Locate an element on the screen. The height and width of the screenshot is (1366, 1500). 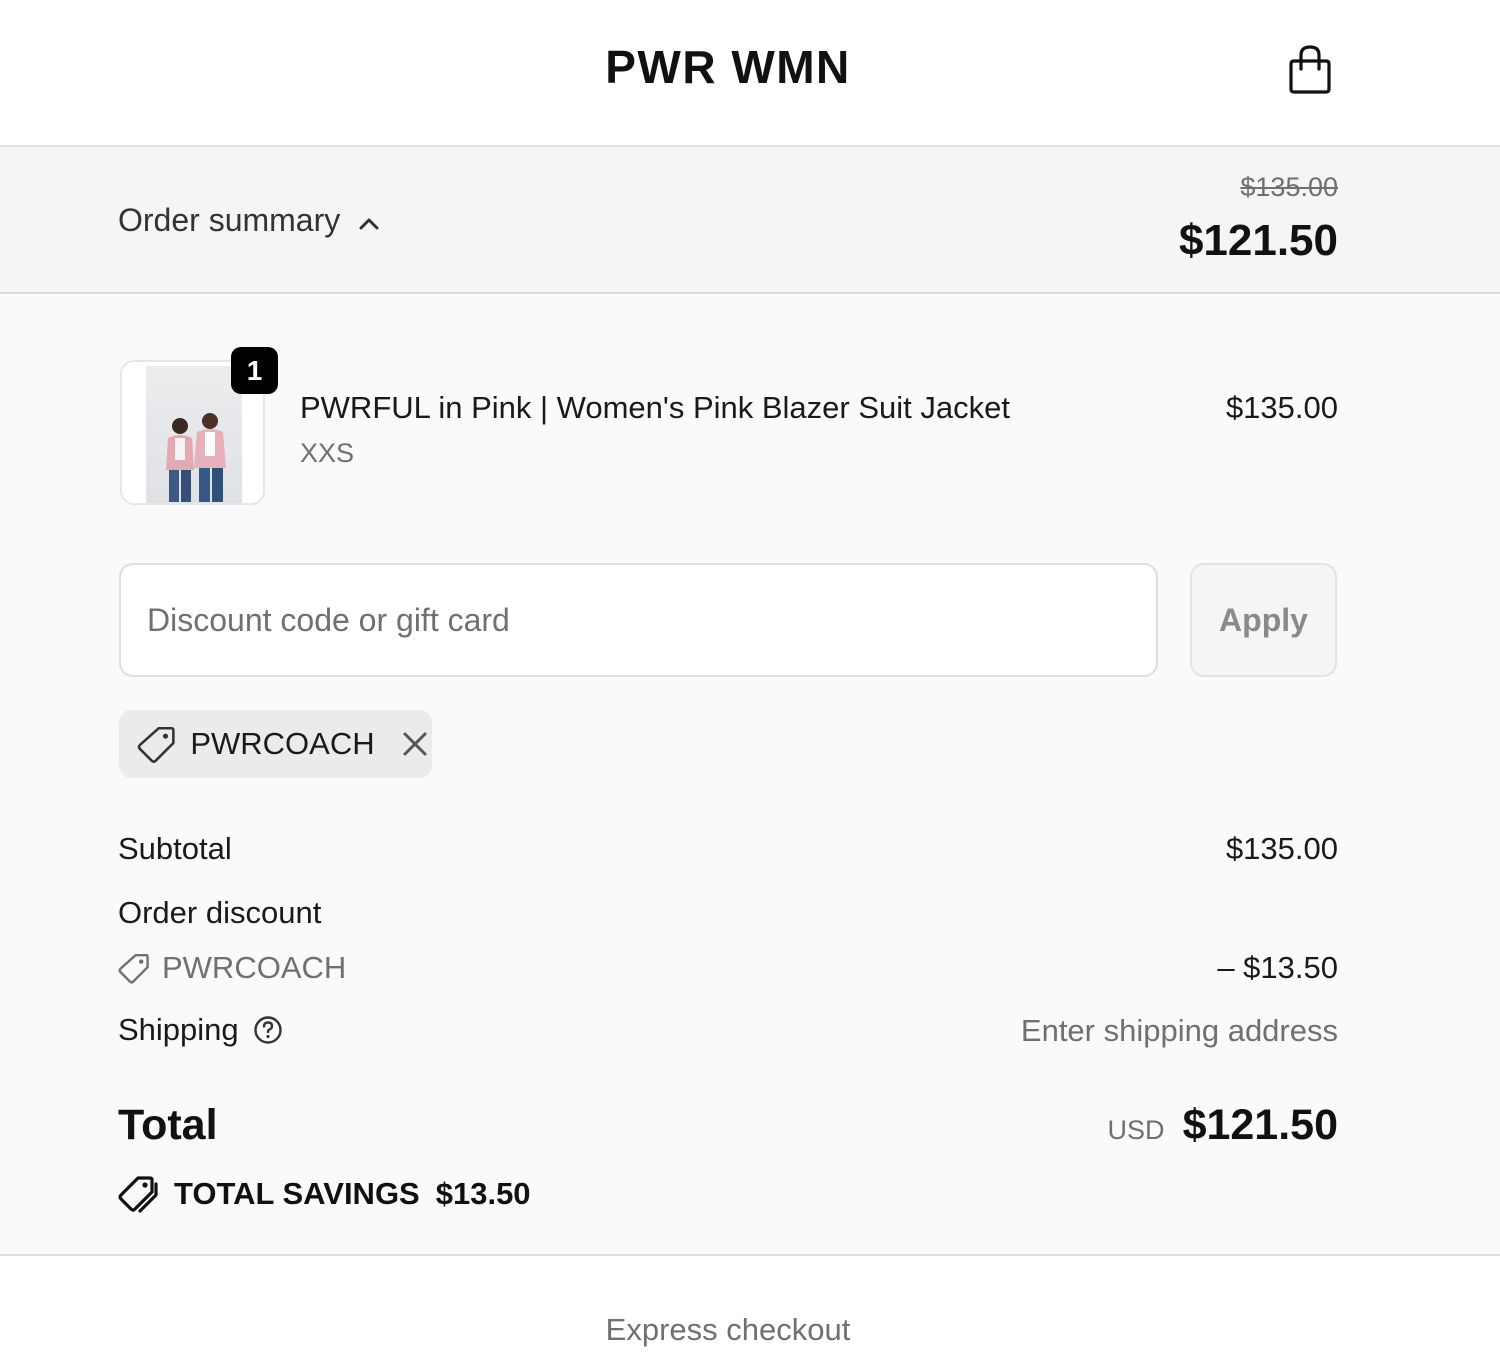
total-amount: $121.50 is located at coordinates (1260, 1125).